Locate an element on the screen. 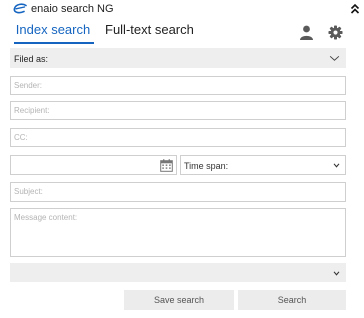 The height and width of the screenshot is (318, 364). time-span-label: Time span: is located at coordinates (206, 166).